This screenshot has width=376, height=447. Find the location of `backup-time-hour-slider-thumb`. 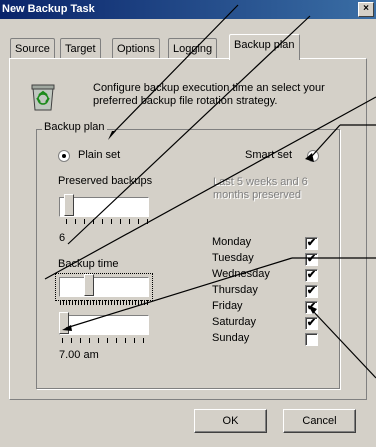

backup-time-hour-slider-thumb is located at coordinates (89, 285).